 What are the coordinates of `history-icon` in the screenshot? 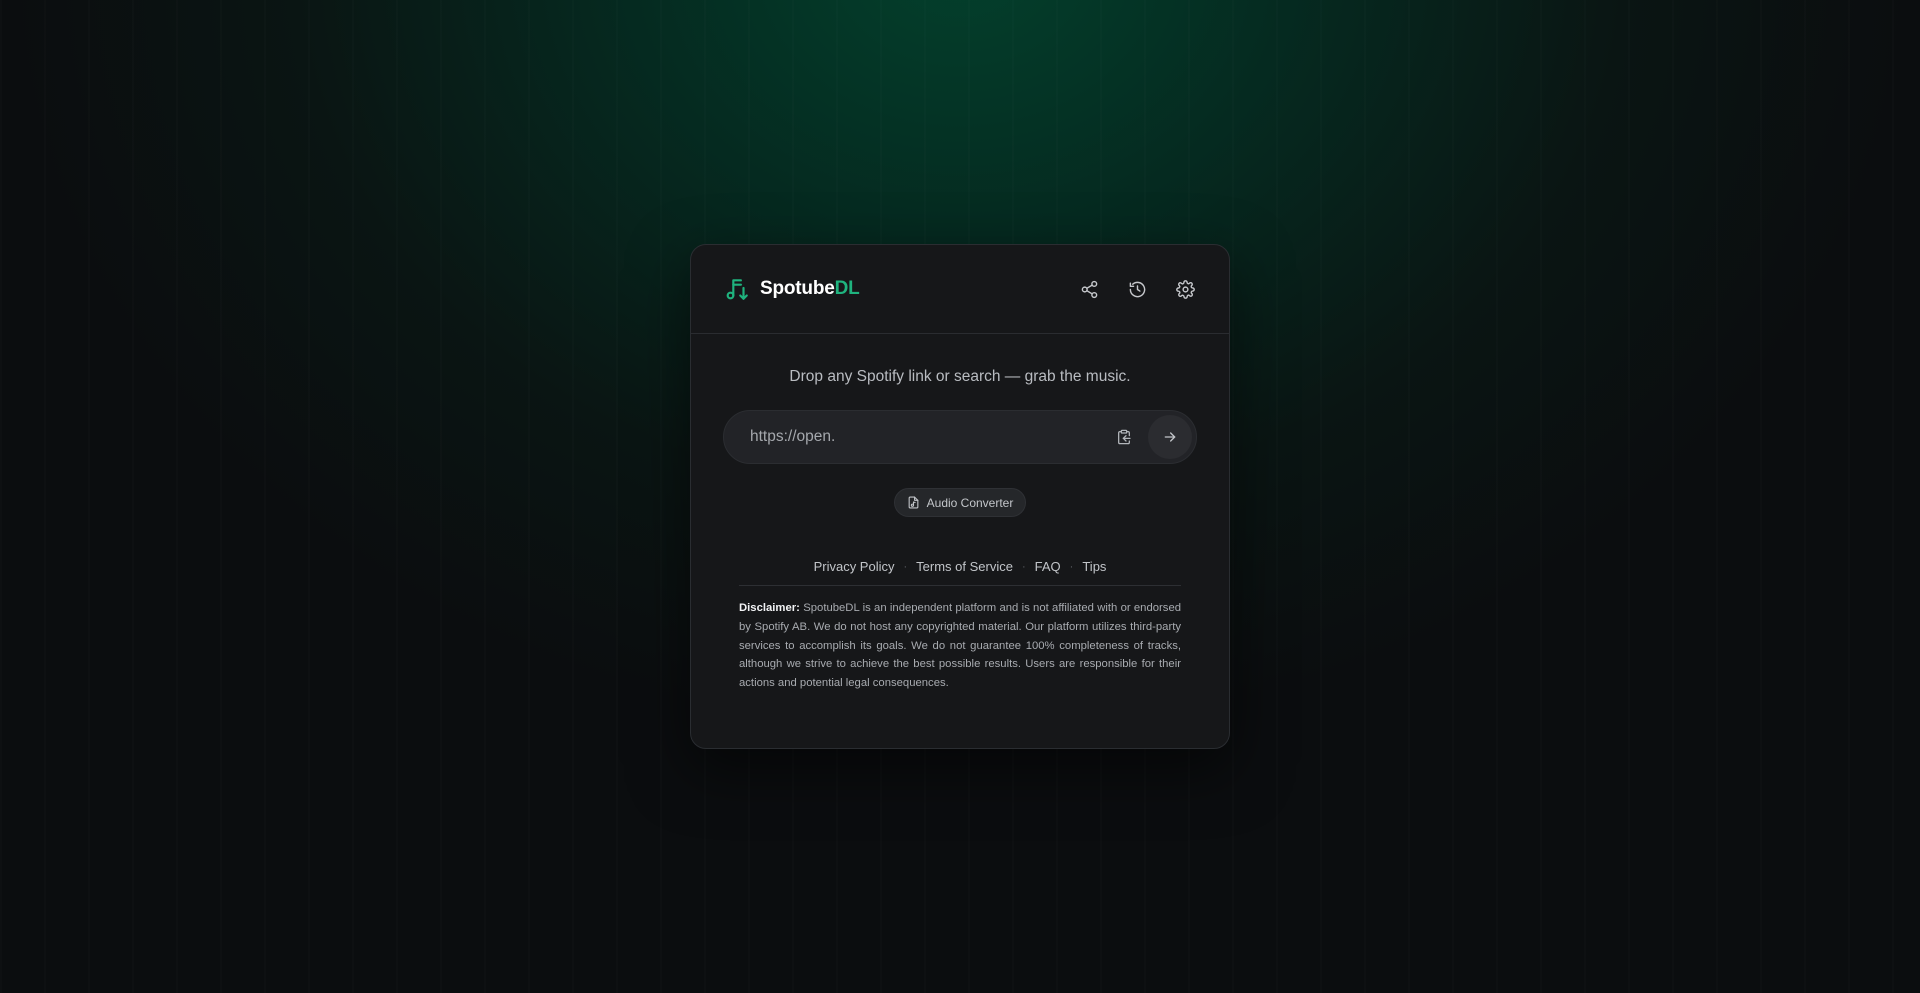 It's located at (1137, 289).